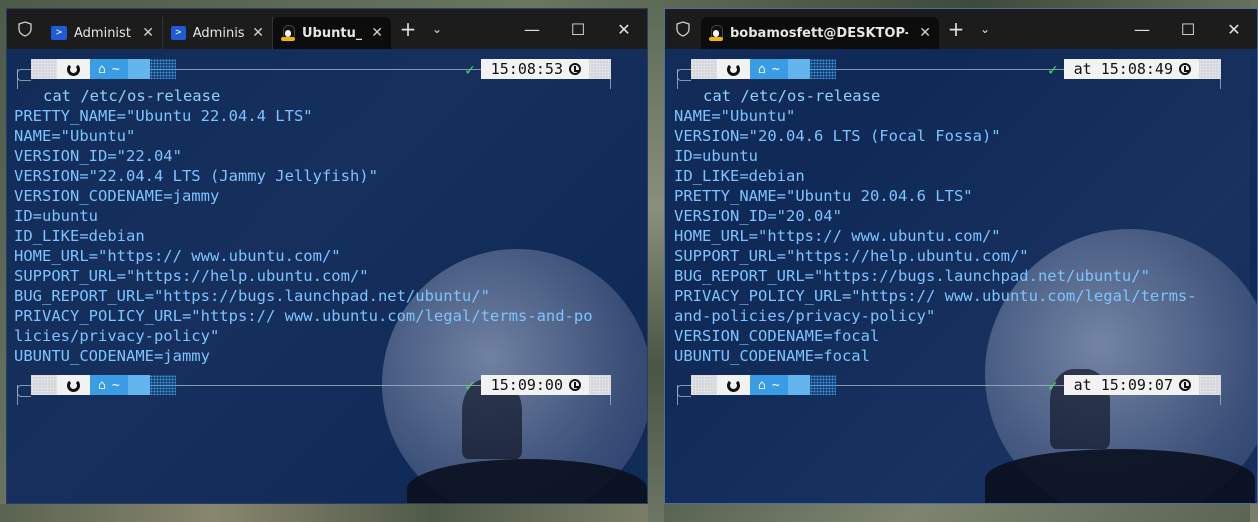  Describe the element at coordinates (314, 390) in the screenshot. I see `prompt-bottom: ⌂ ~ ✓ 15:09:00` at that location.